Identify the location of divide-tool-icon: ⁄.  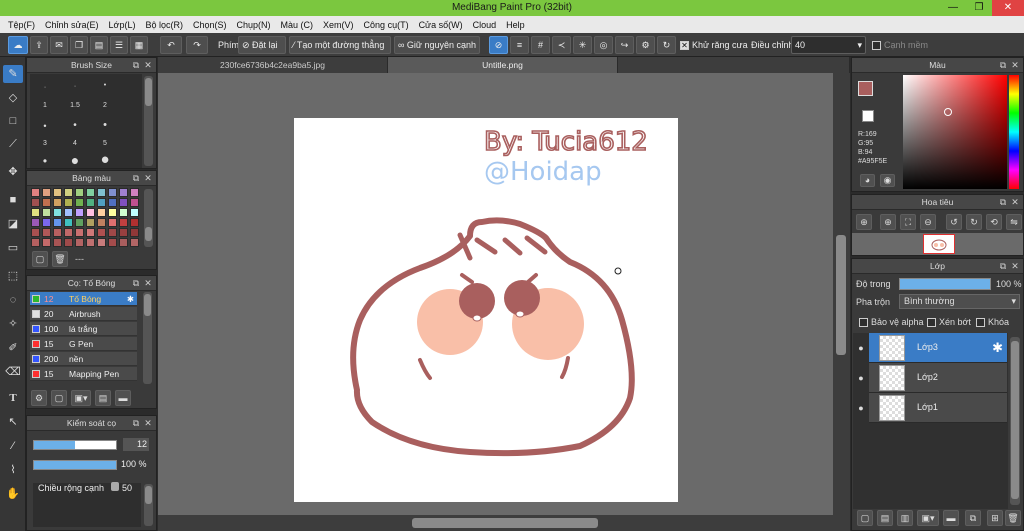
(13, 446).